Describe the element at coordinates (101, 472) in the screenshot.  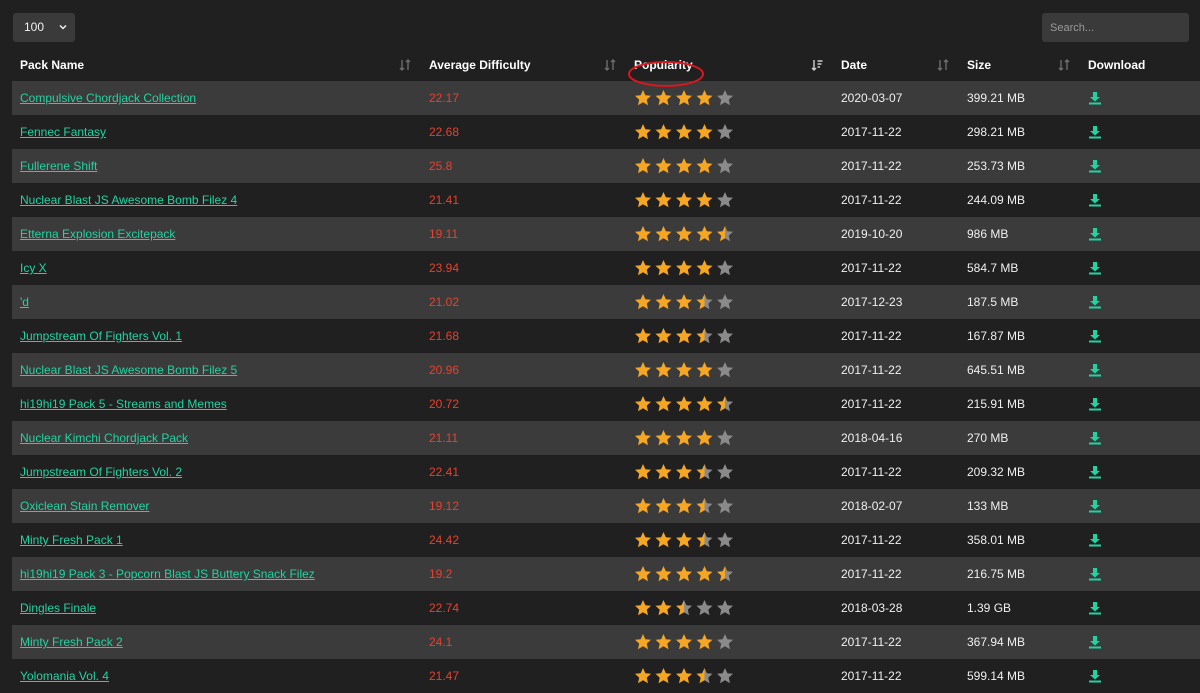
I see `pack-name-link: Jumpstream Of Fighters Vol. 2` at that location.